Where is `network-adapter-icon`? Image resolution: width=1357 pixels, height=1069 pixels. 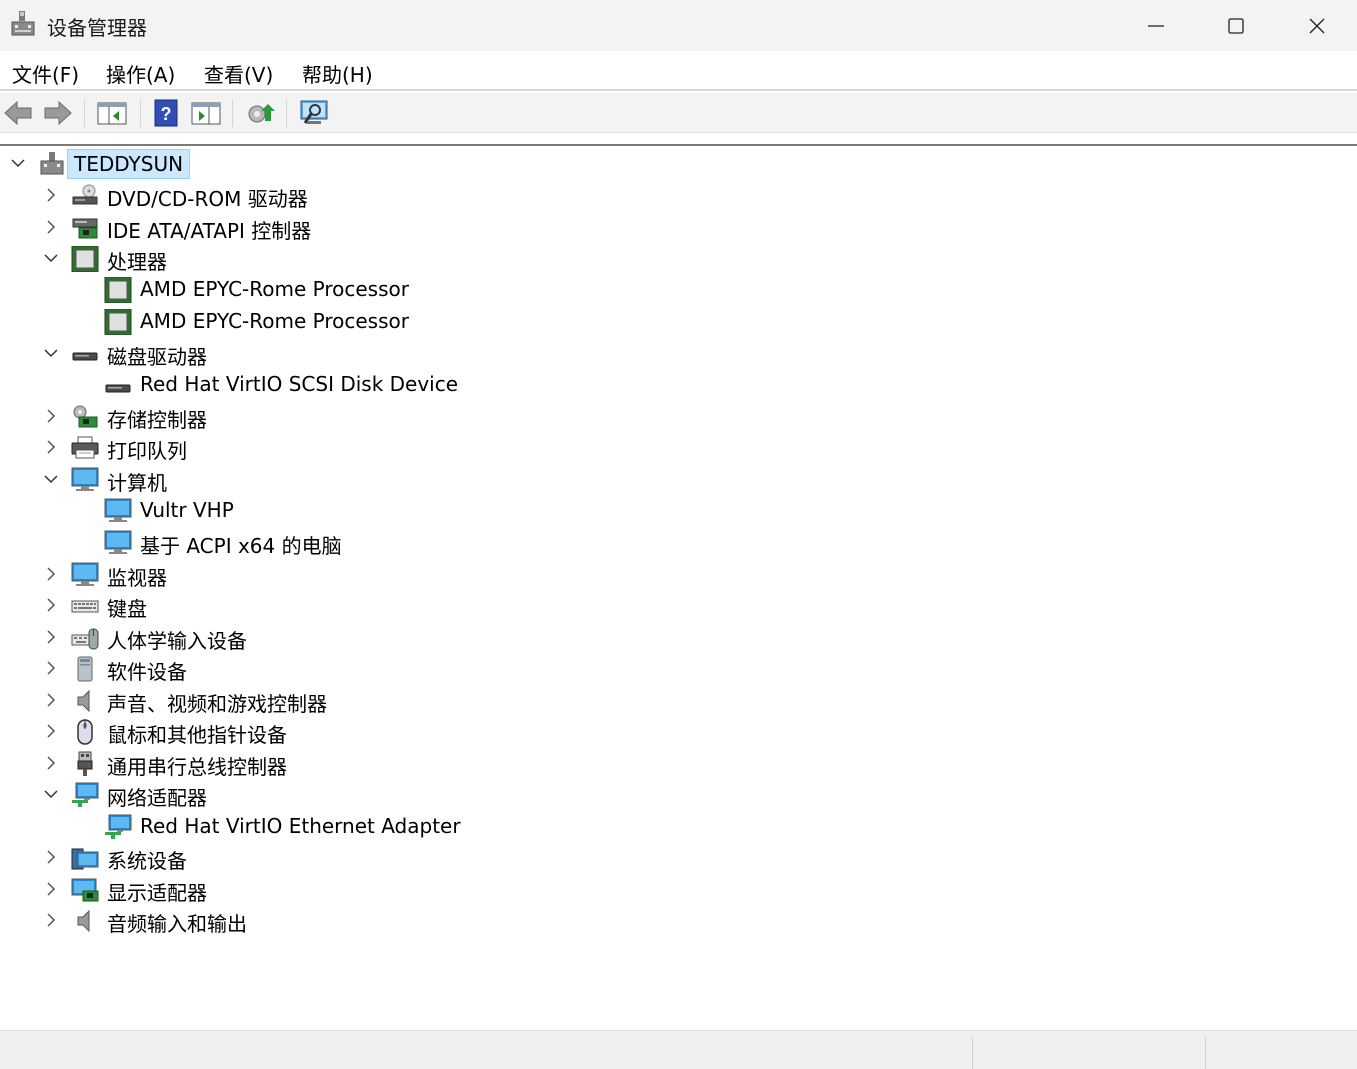
network-adapter-icon is located at coordinates (85, 794).